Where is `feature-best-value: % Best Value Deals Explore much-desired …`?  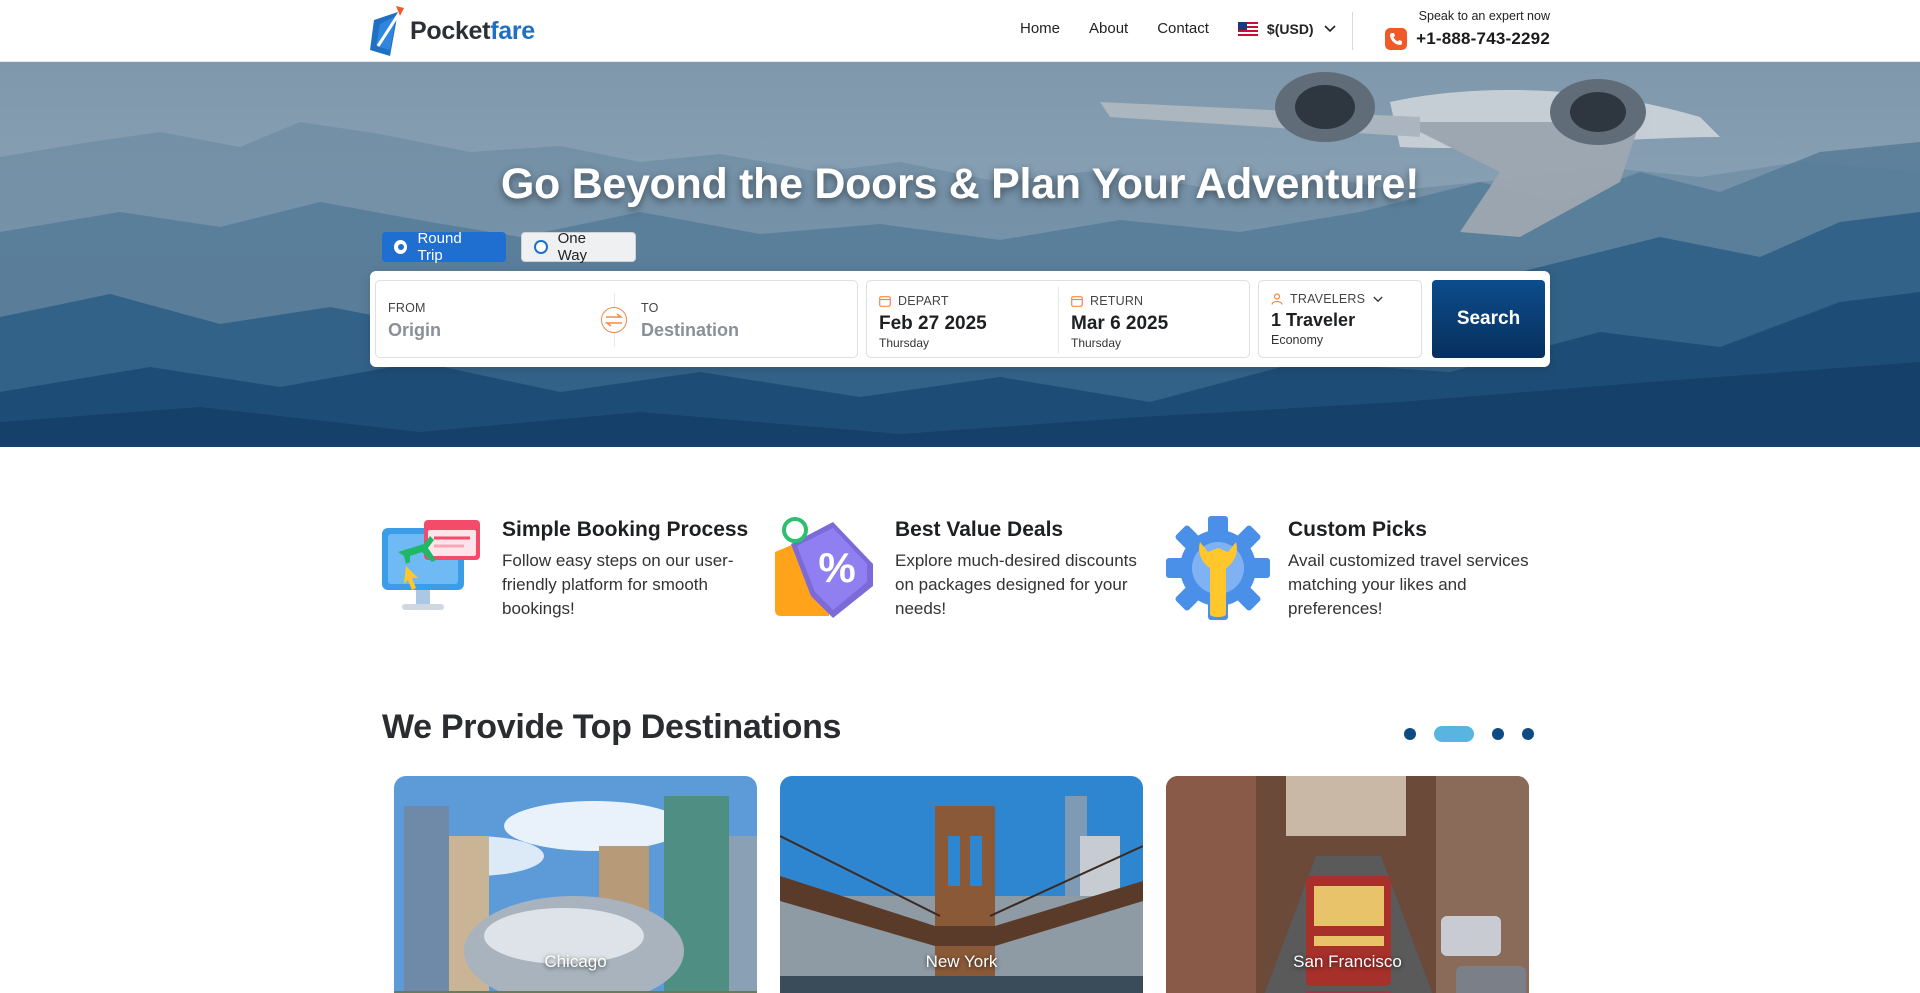 feature-best-value: % Best Value Deals Explore much-desired … is located at coordinates (959, 568).